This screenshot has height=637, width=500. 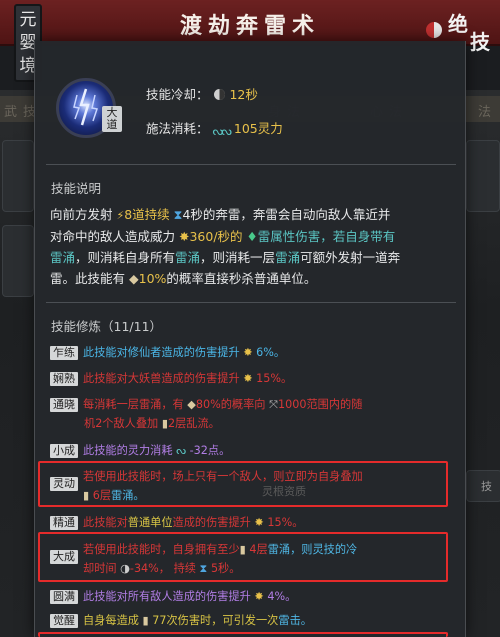 What do you see at coordinates (18, 176) in the screenshot?
I see `background-card-left` at bounding box center [18, 176].